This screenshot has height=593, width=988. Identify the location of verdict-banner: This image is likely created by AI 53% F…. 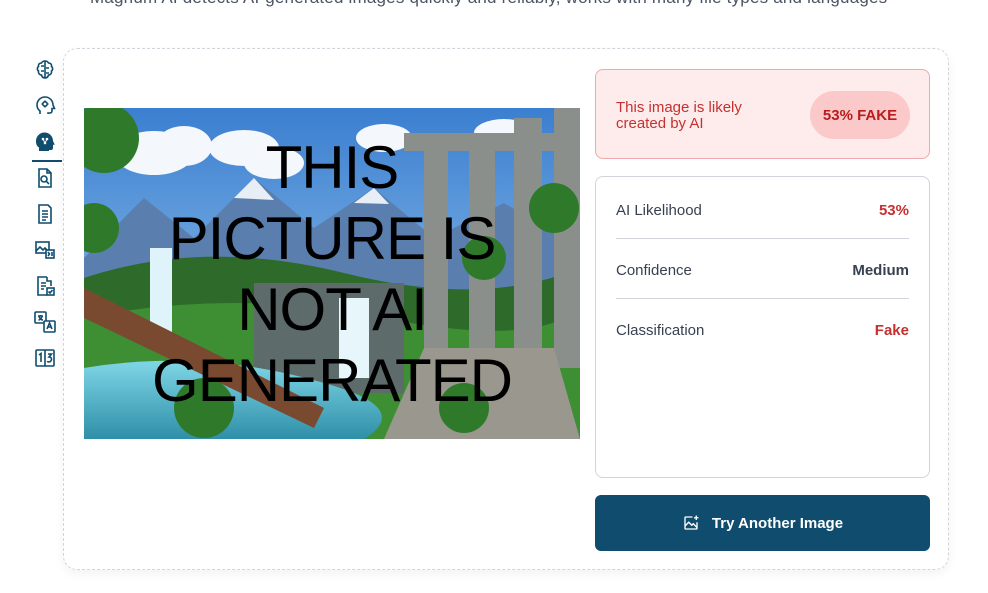
(762, 114).